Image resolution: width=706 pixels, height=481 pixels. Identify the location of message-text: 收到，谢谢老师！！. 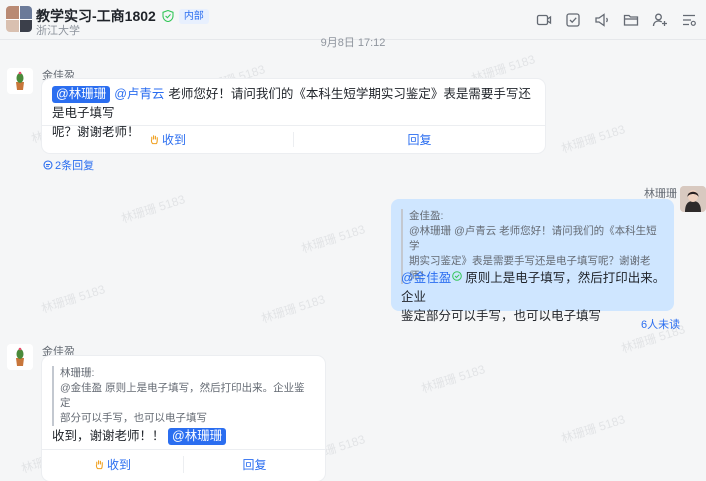
(108, 436).